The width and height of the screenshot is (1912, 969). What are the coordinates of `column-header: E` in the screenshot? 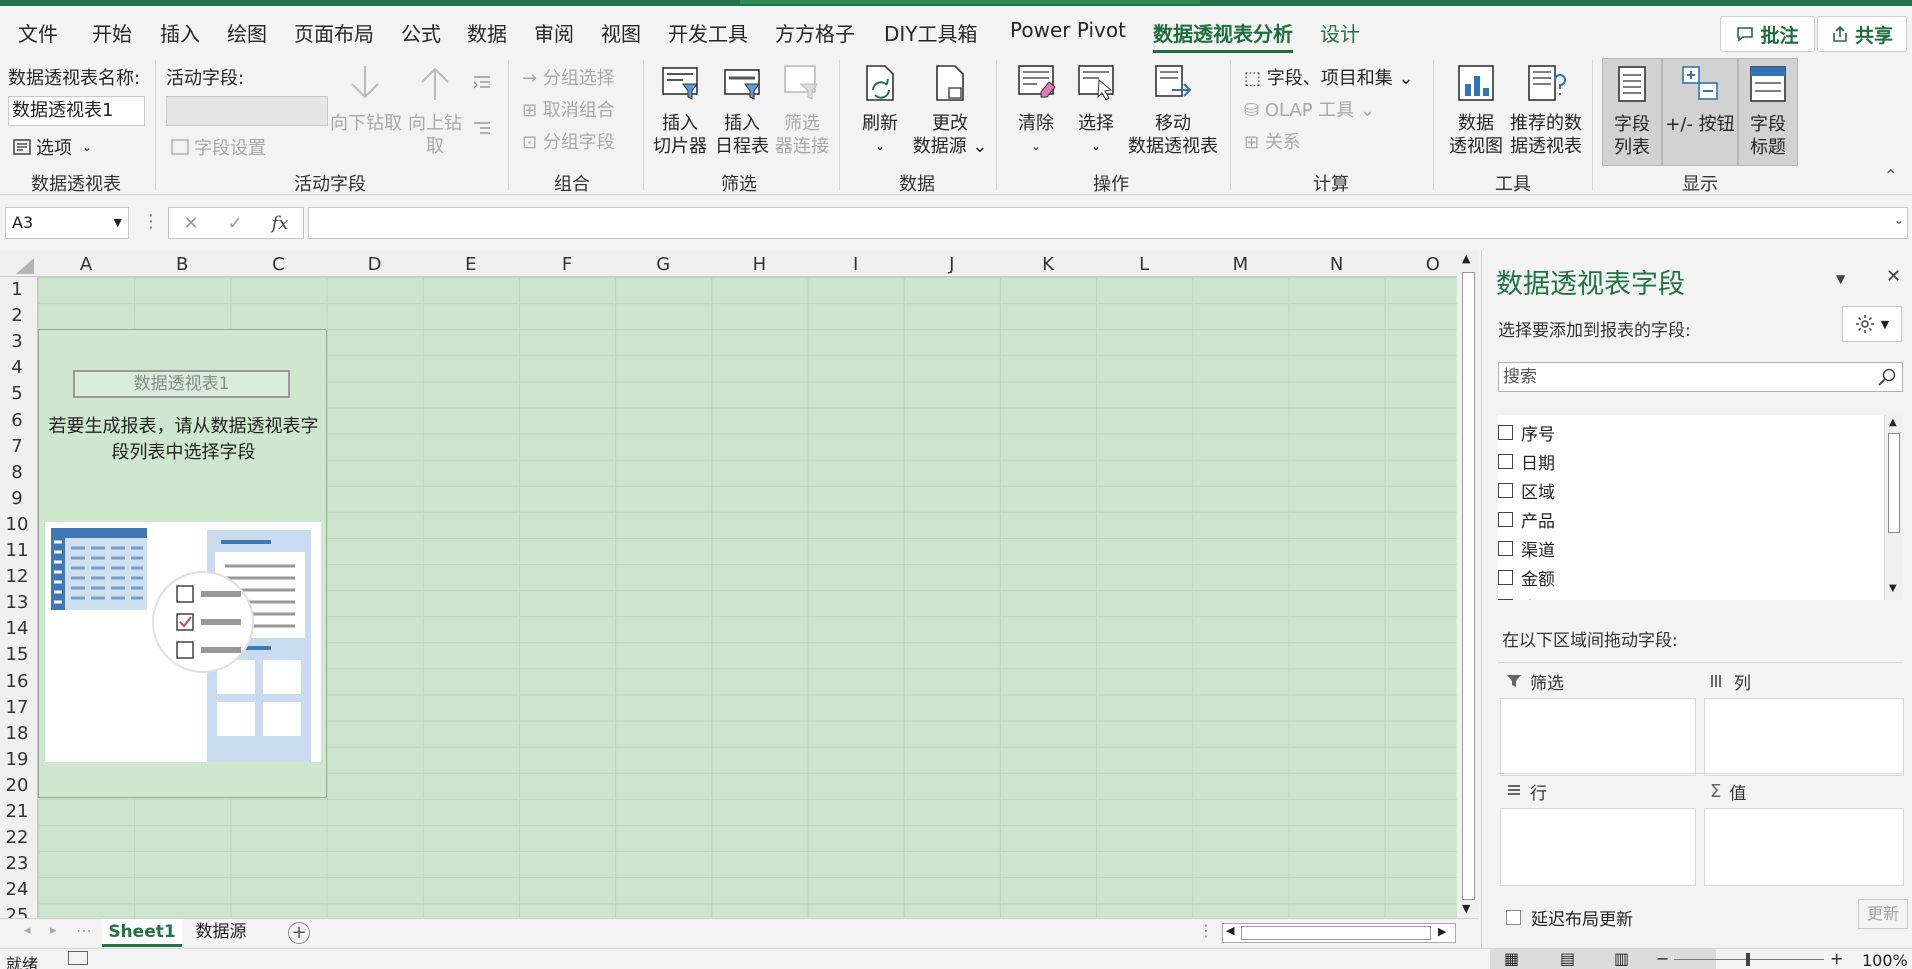 It's located at (471, 264).